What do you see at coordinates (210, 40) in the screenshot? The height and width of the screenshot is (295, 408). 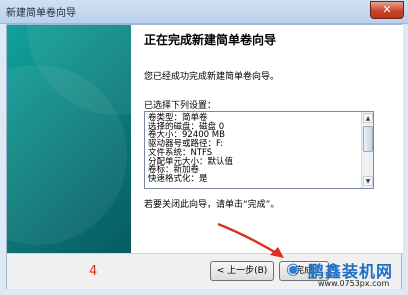 I see `page-title: 正在完成新建简单卷向导` at bounding box center [210, 40].